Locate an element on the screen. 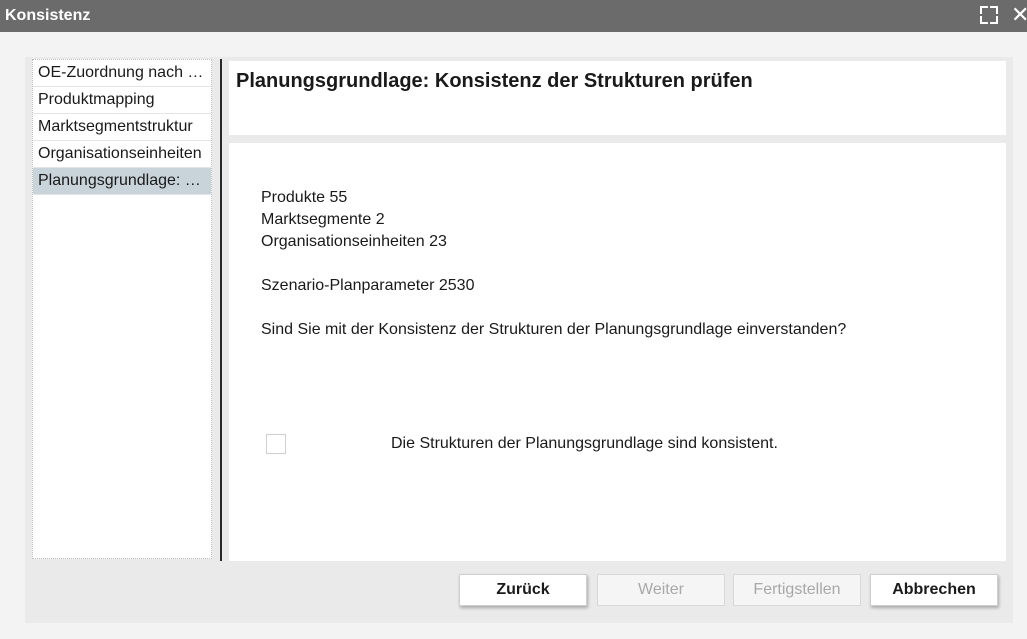 This screenshot has width=1027, height=639. maximize-icon is located at coordinates (989, 15).